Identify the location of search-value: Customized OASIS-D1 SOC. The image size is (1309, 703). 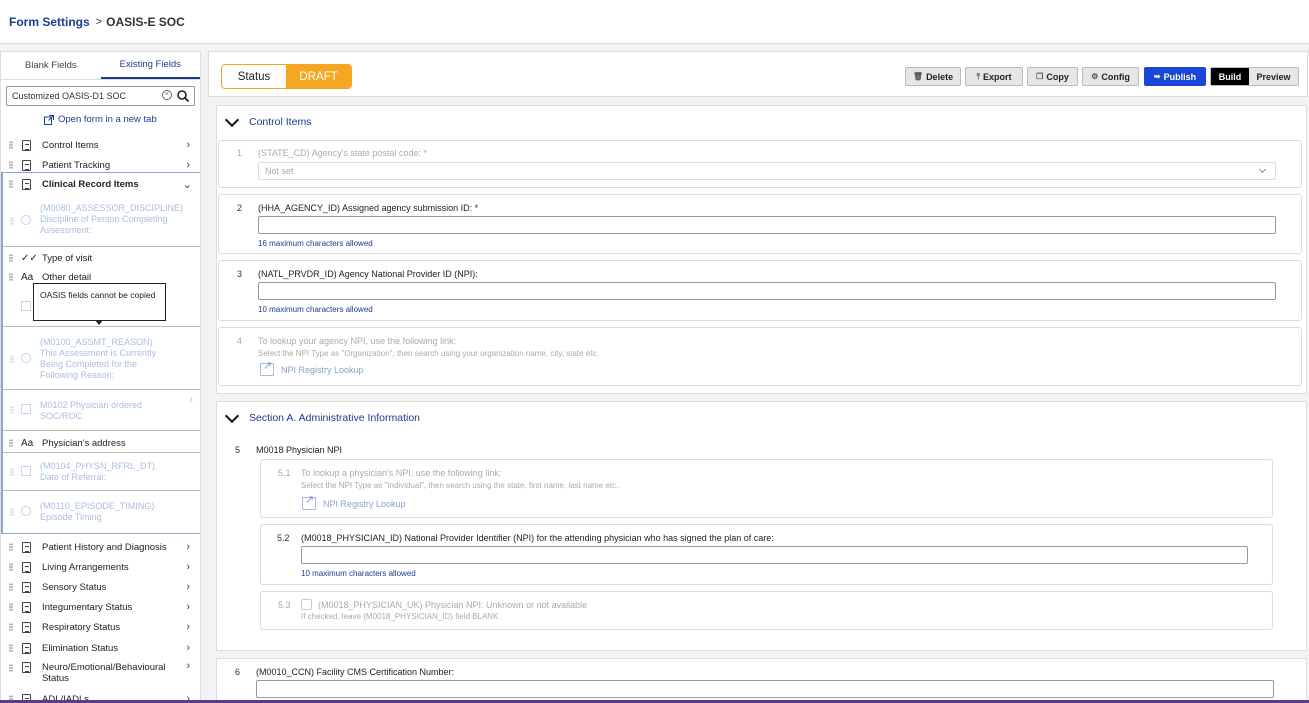
(69, 96).